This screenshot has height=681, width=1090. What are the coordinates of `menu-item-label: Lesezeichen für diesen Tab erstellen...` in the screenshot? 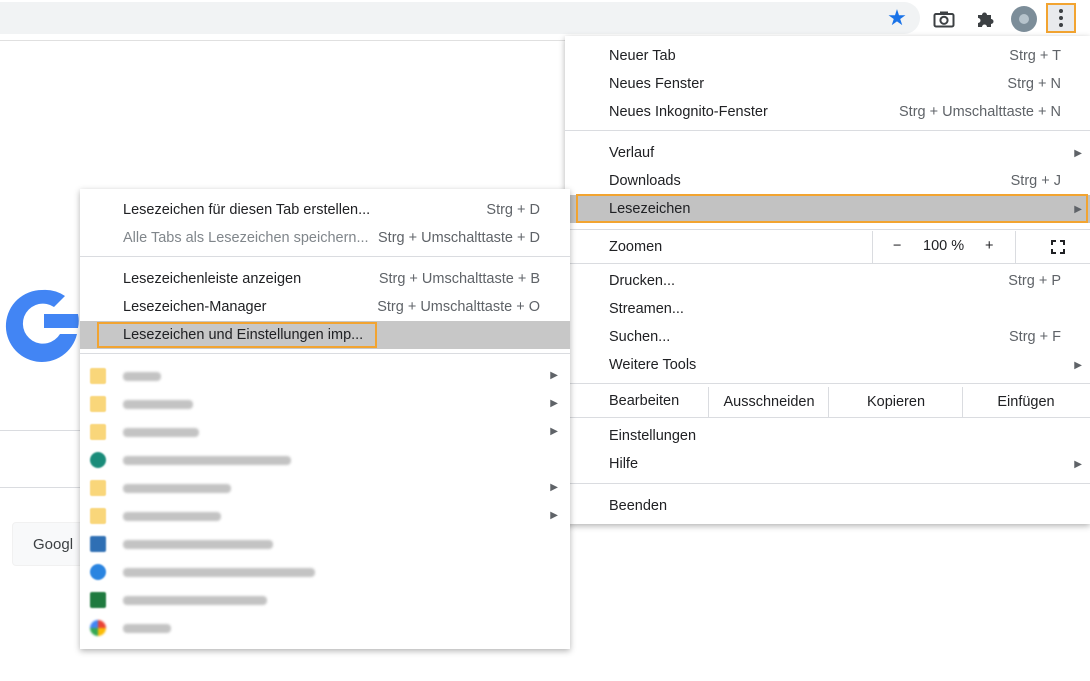 It's located at (247, 210).